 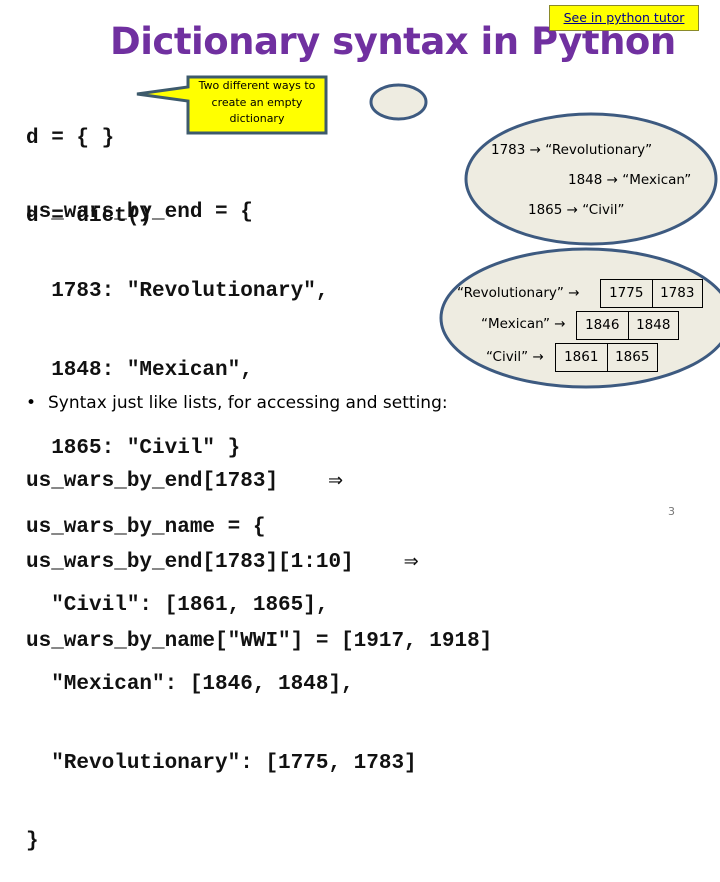 I want to click on by-end-entry: 1865 → “Civil”, so click(x=576, y=210).